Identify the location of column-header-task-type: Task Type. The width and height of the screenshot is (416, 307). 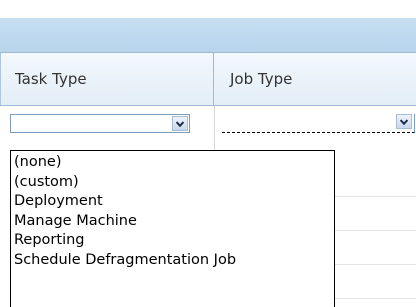
(107, 79).